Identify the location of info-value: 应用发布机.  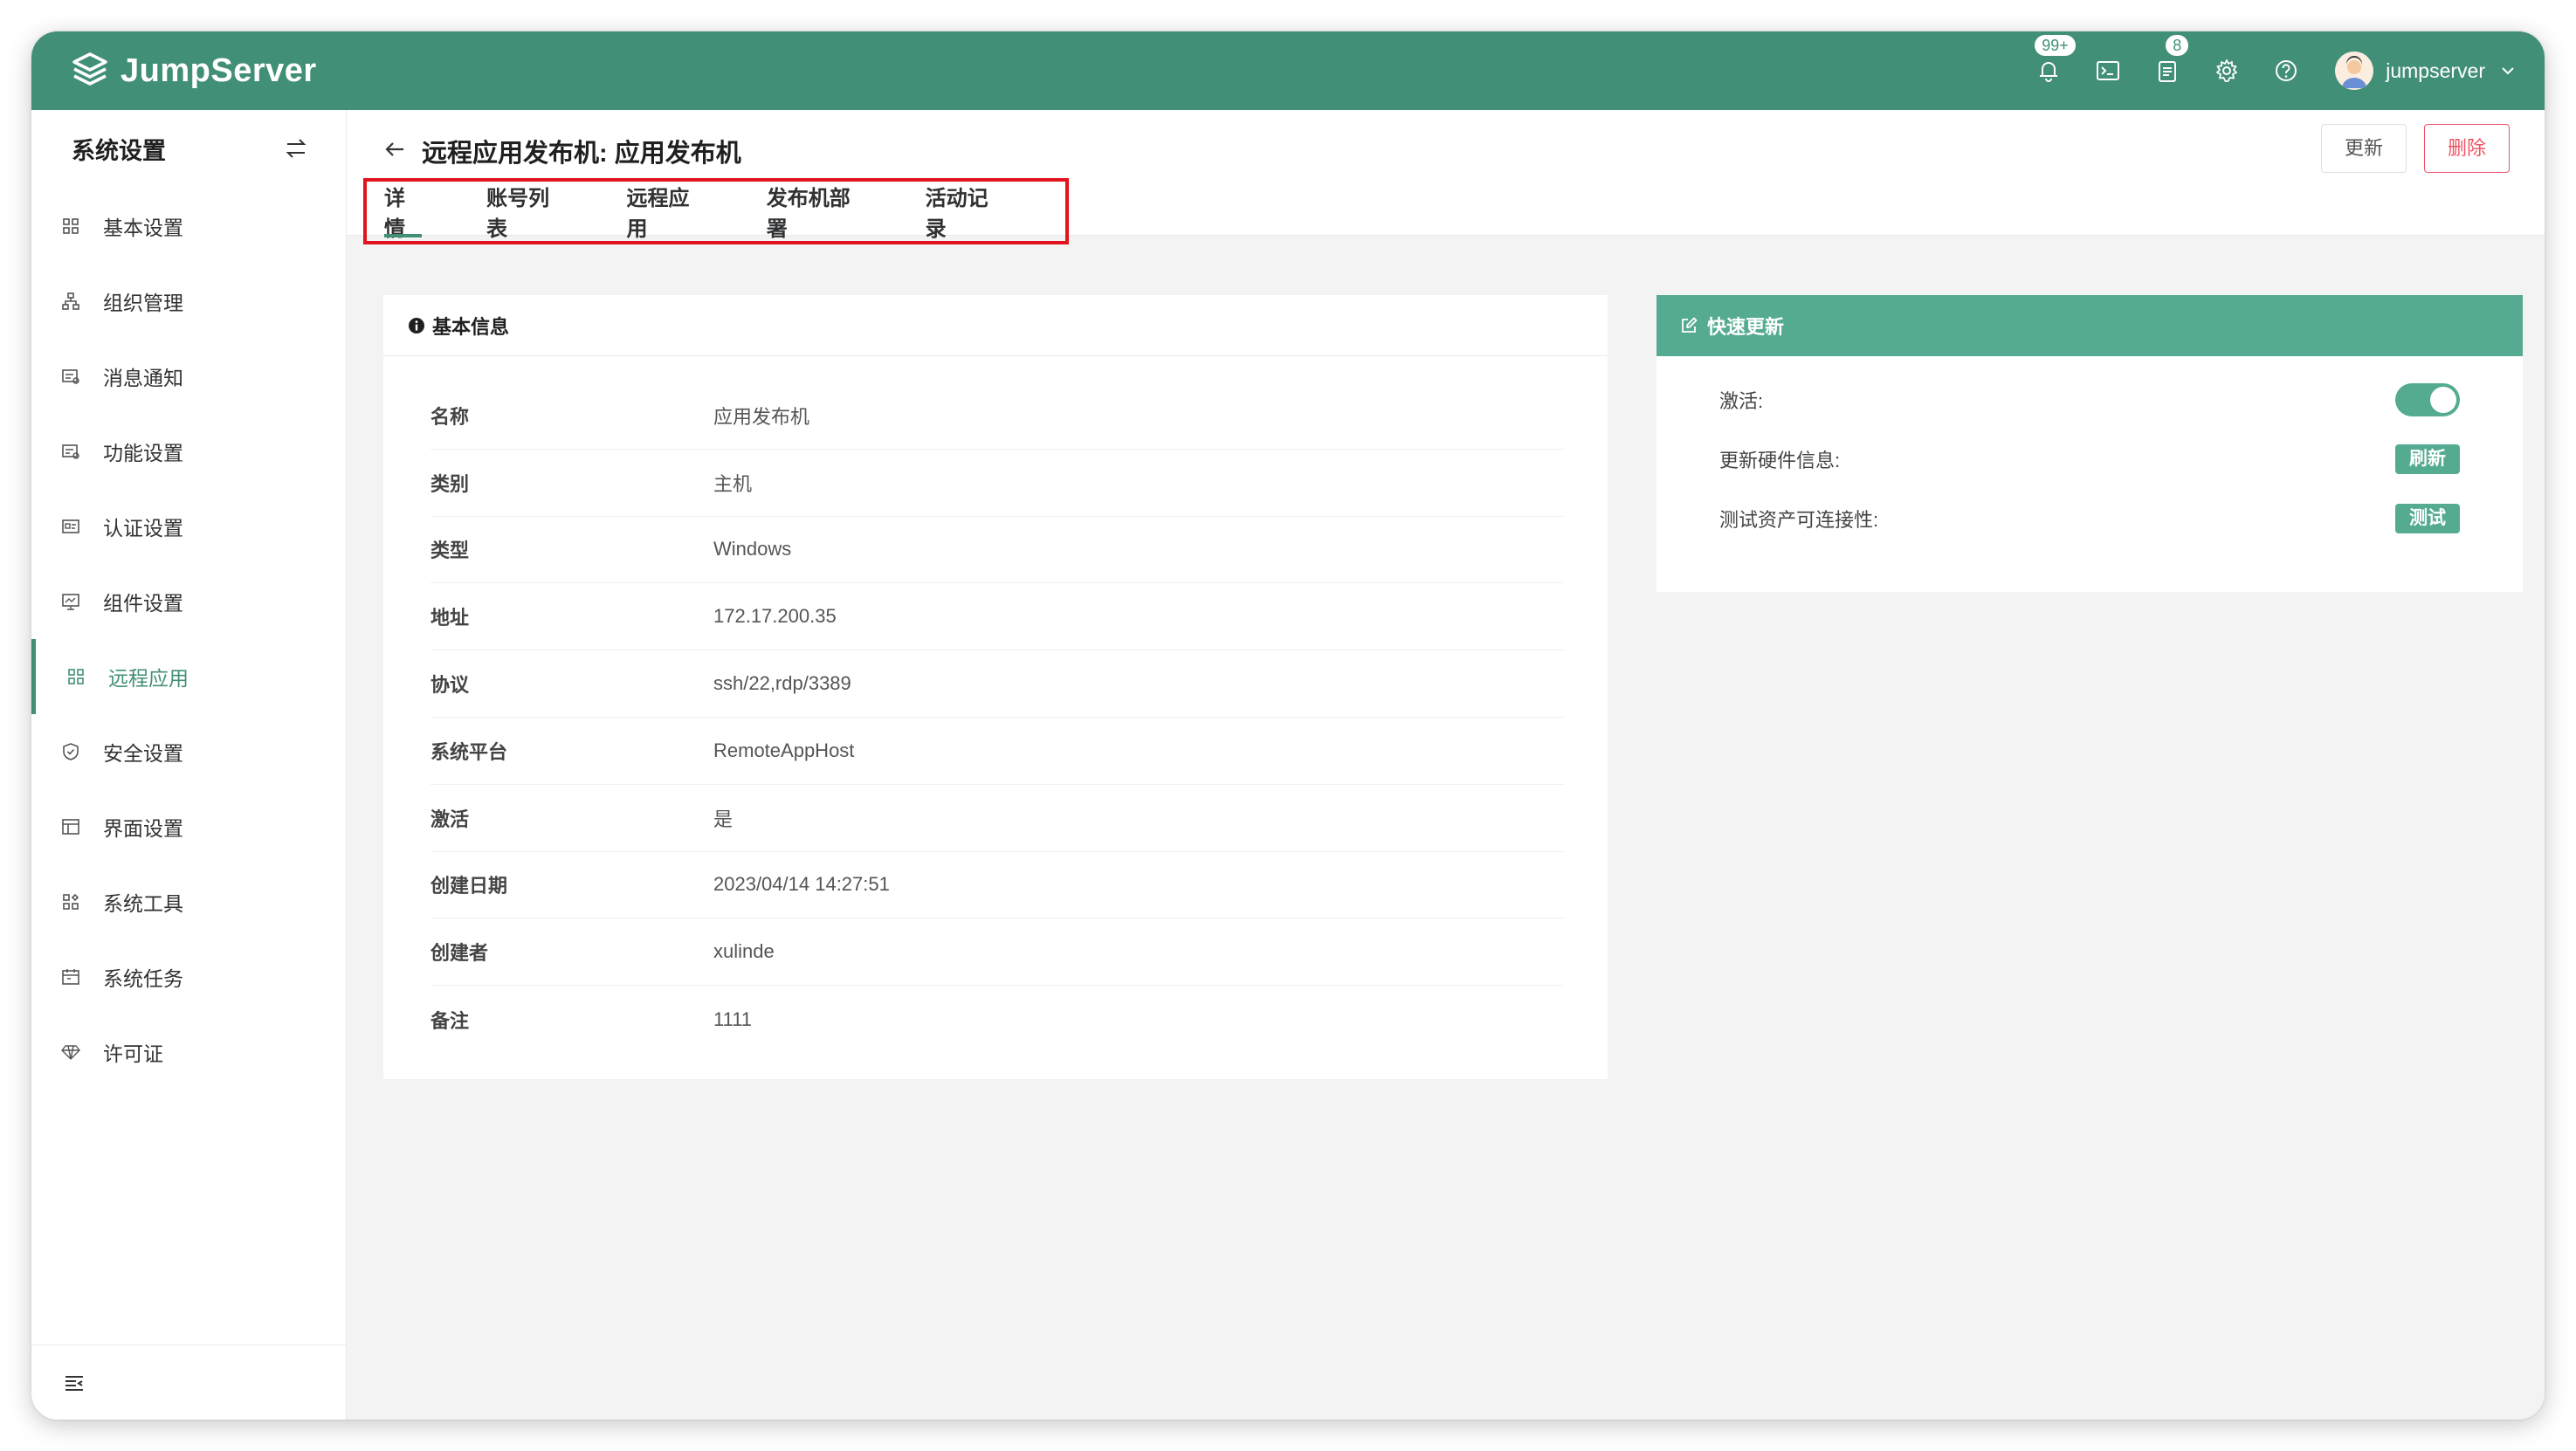
(761, 417).